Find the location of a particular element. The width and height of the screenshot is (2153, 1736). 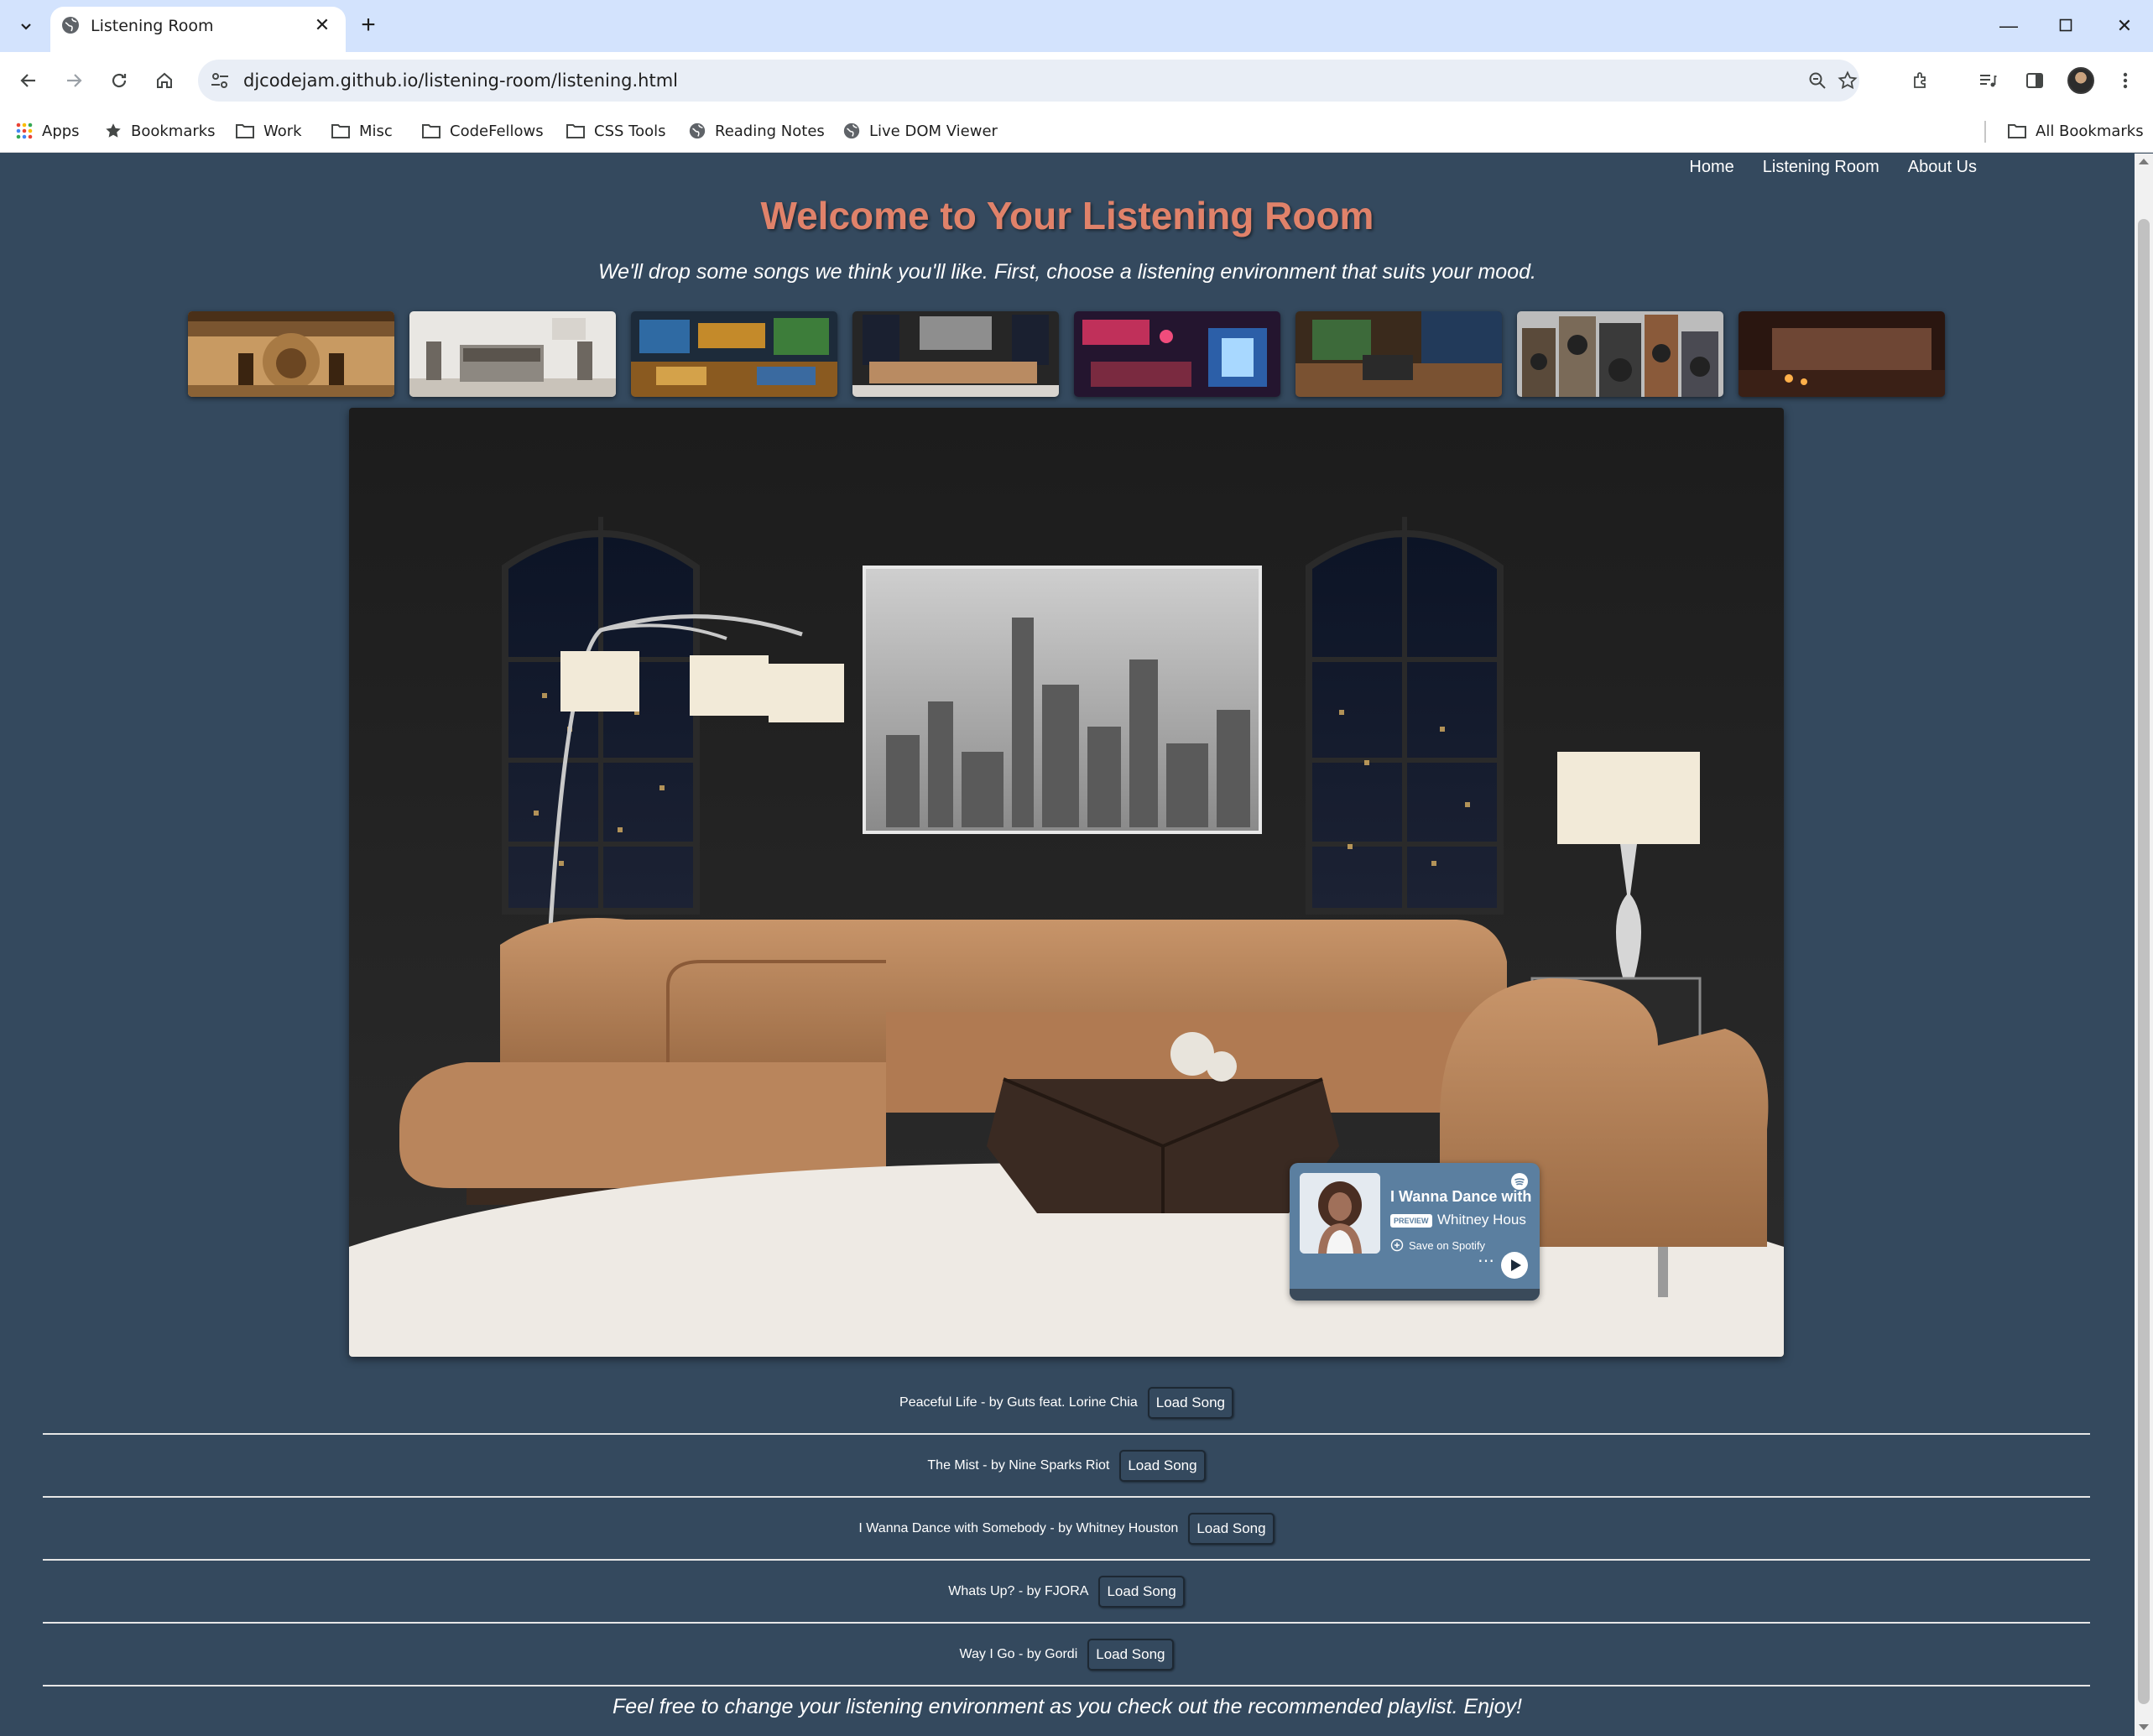

bookmark-label: CodeFellows is located at coordinates (497, 131).